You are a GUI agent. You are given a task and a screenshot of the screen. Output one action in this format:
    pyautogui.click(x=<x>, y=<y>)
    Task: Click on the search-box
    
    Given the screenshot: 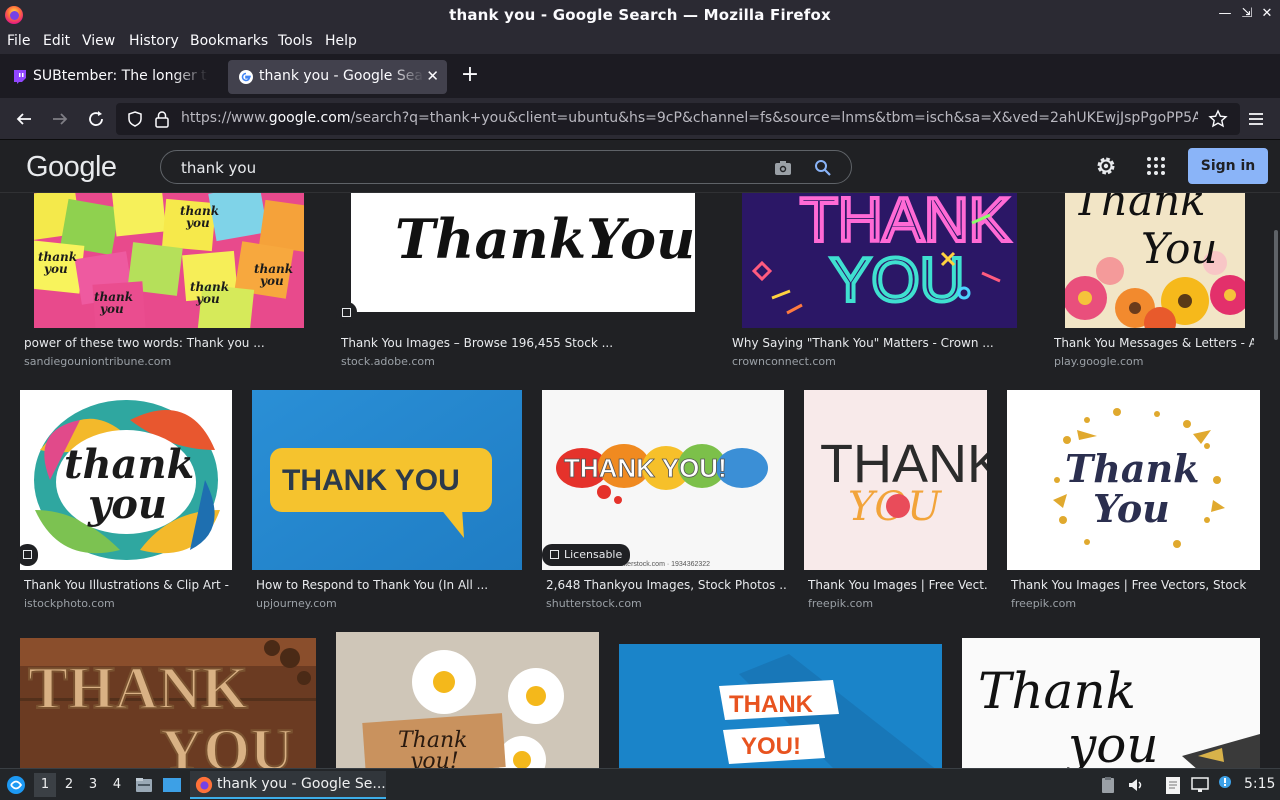 What is the action you would take?
    pyautogui.click(x=506, y=167)
    